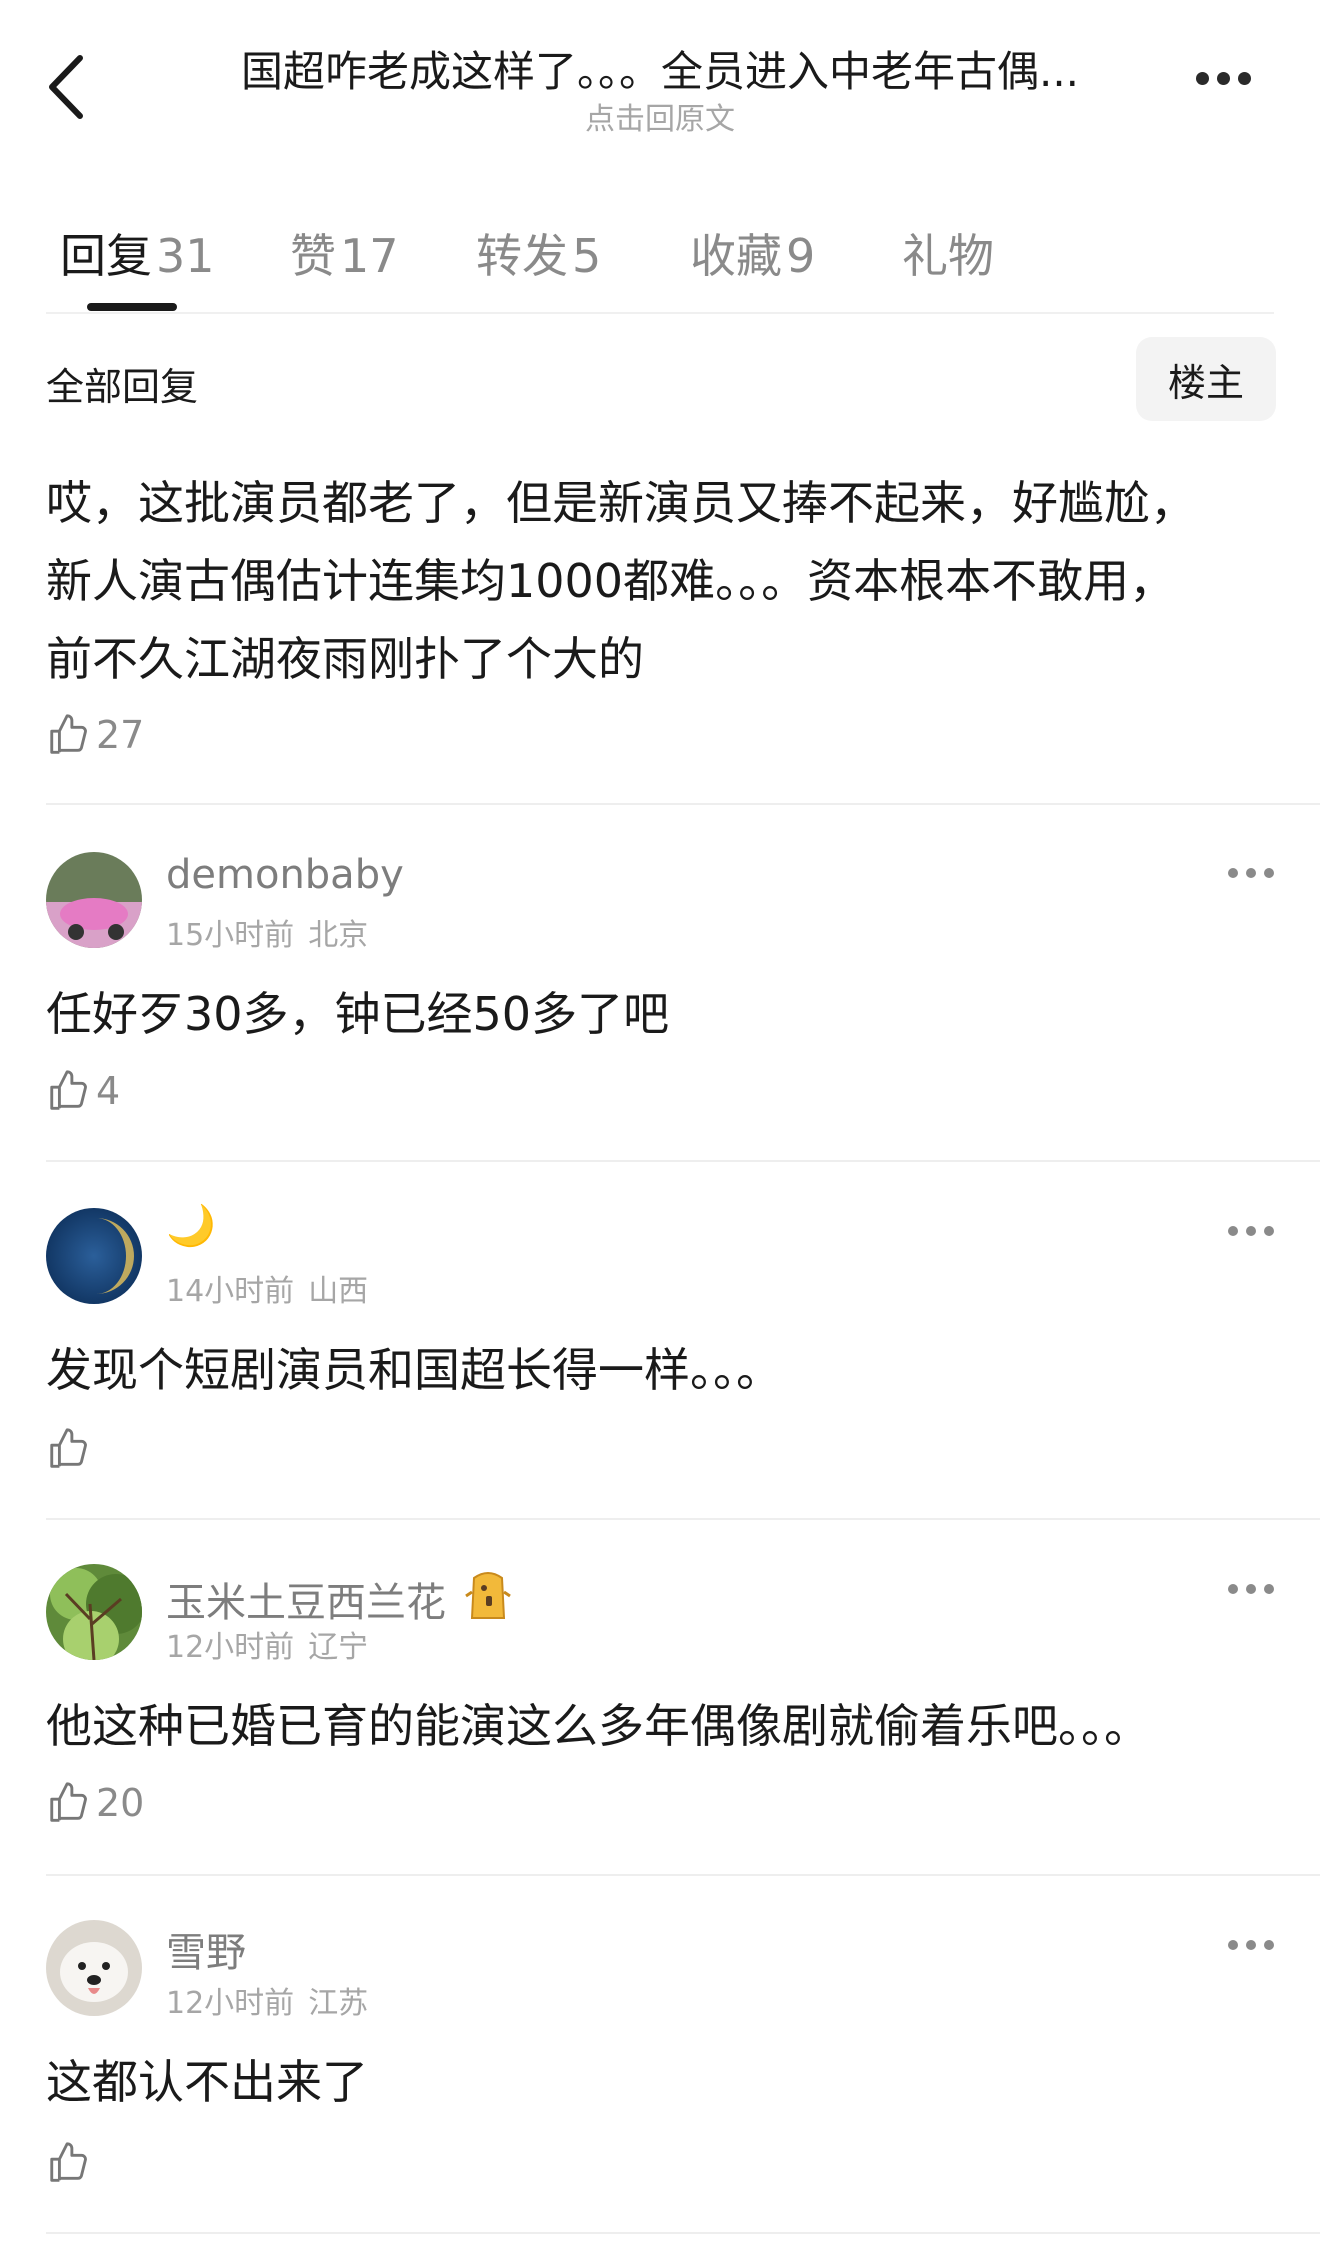 This screenshot has width=1320, height=2243. Describe the element at coordinates (122, 387) in the screenshot. I see `all-replies-label: 全部回复` at that location.